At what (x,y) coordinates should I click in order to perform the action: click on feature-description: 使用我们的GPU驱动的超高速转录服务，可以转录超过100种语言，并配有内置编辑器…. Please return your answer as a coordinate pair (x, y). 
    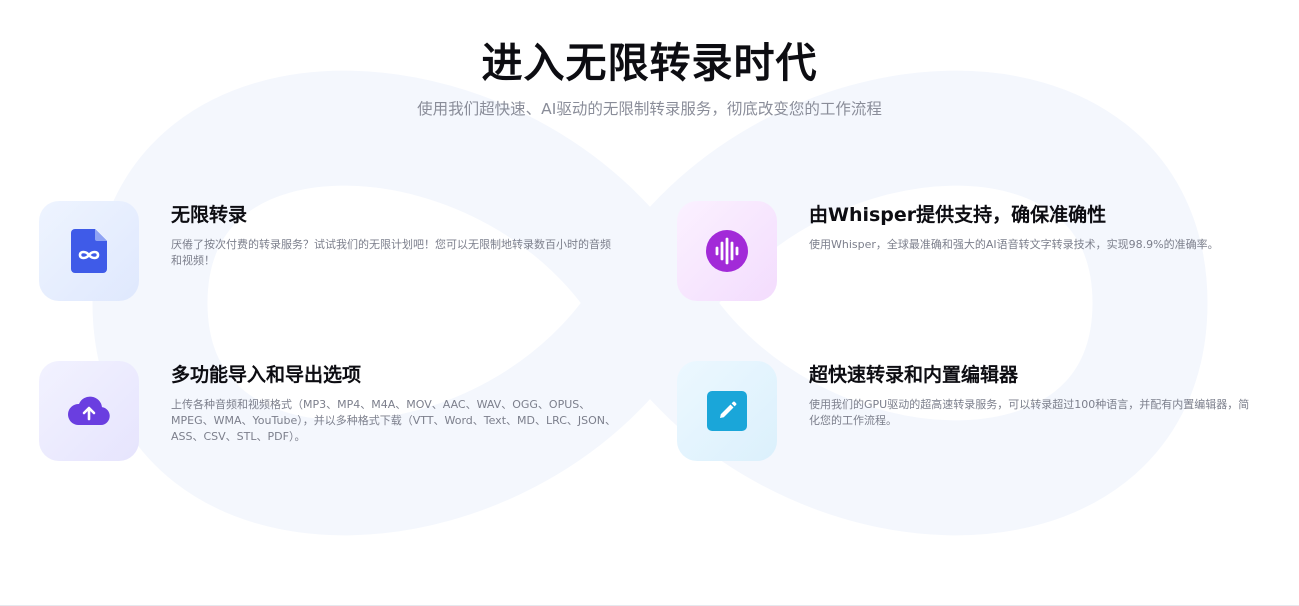
    Looking at the image, I should click on (1029, 412).